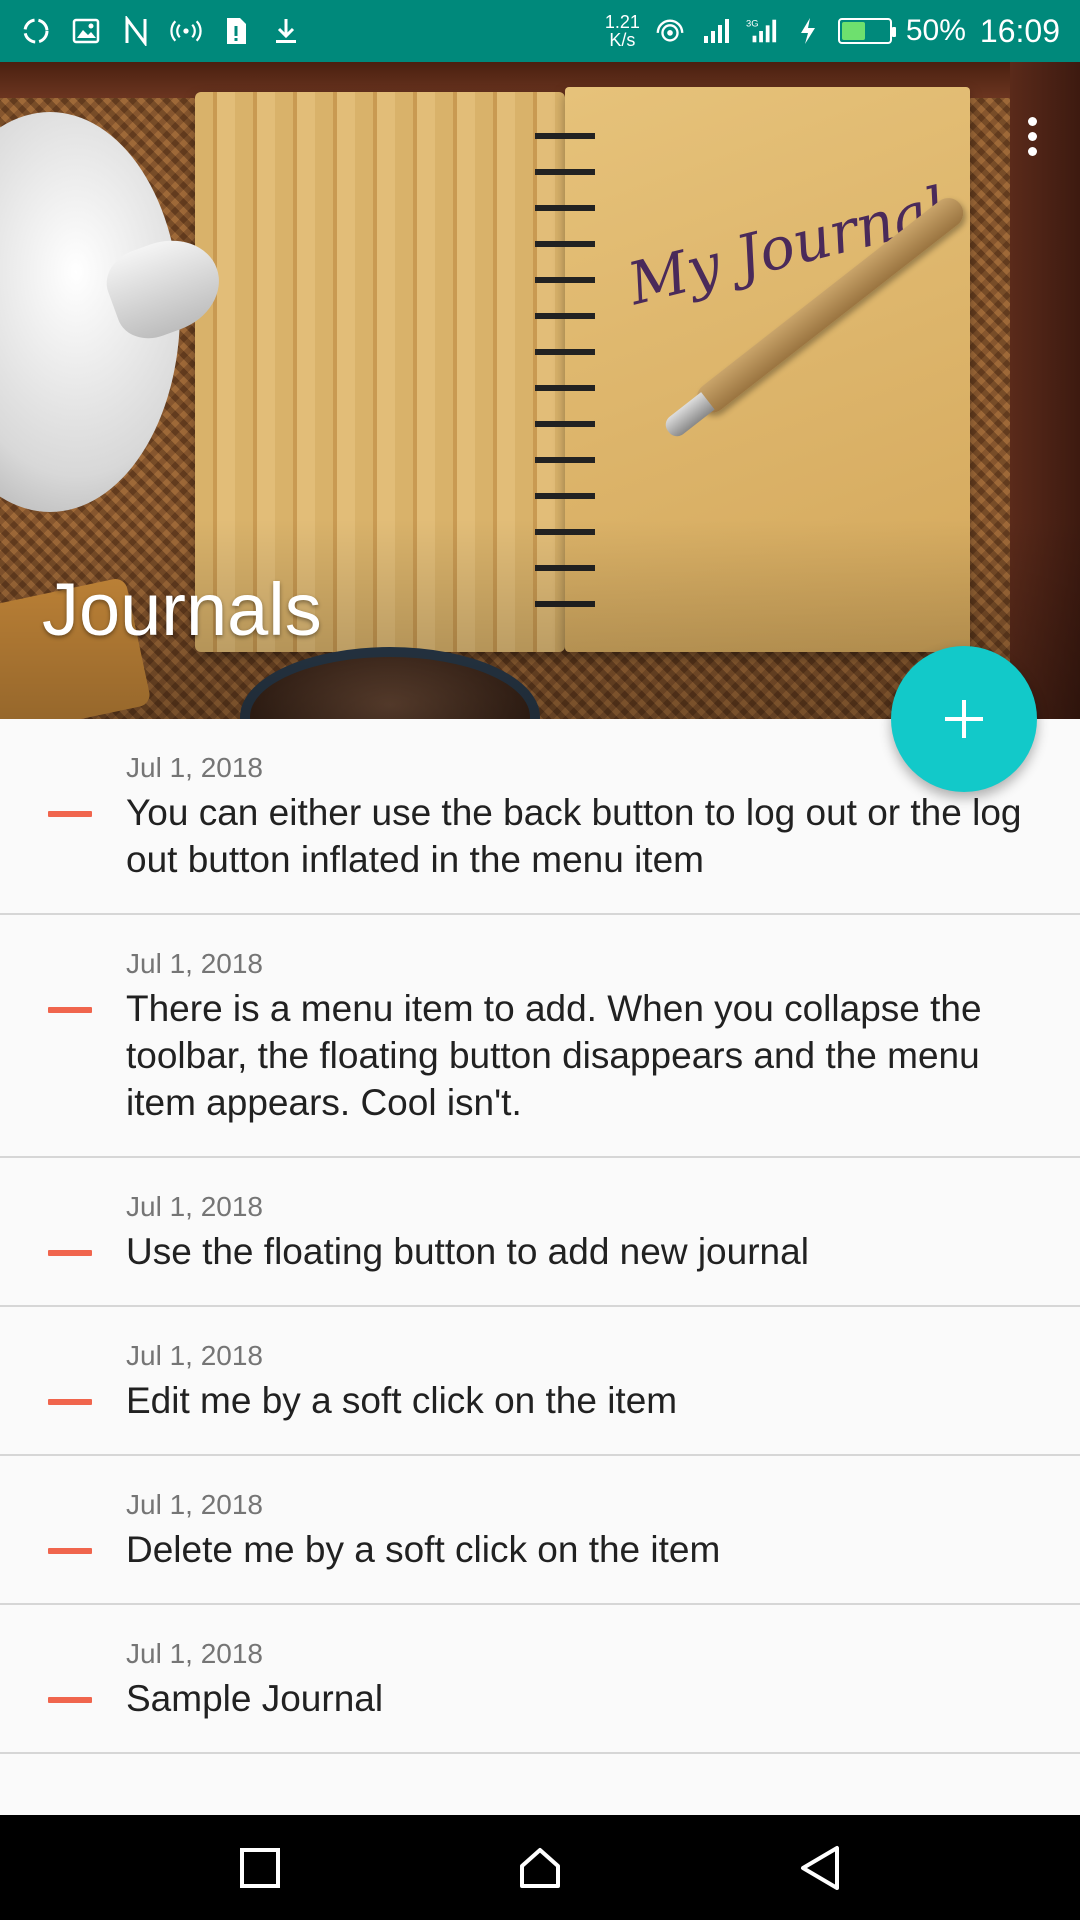 The image size is (1080, 1920). Describe the element at coordinates (182, 609) in the screenshot. I see `page-title: Journals` at that location.